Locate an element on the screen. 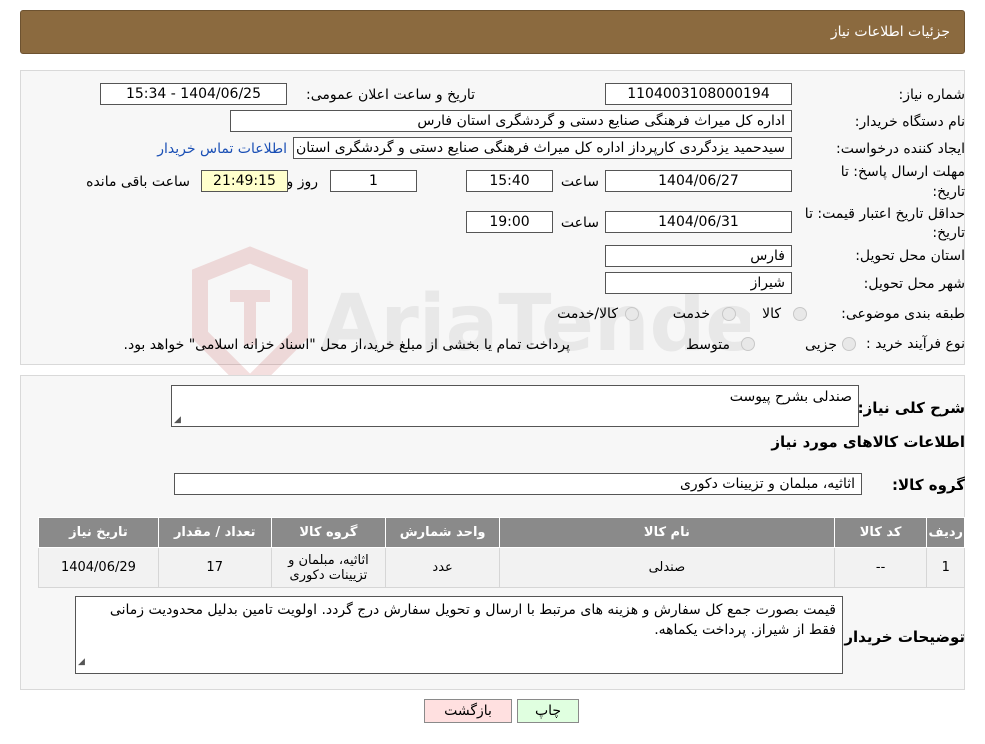 This screenshot has width=985, height=744. summary-label: شرح کلی نیاز: is located at coordinates (911, 408).